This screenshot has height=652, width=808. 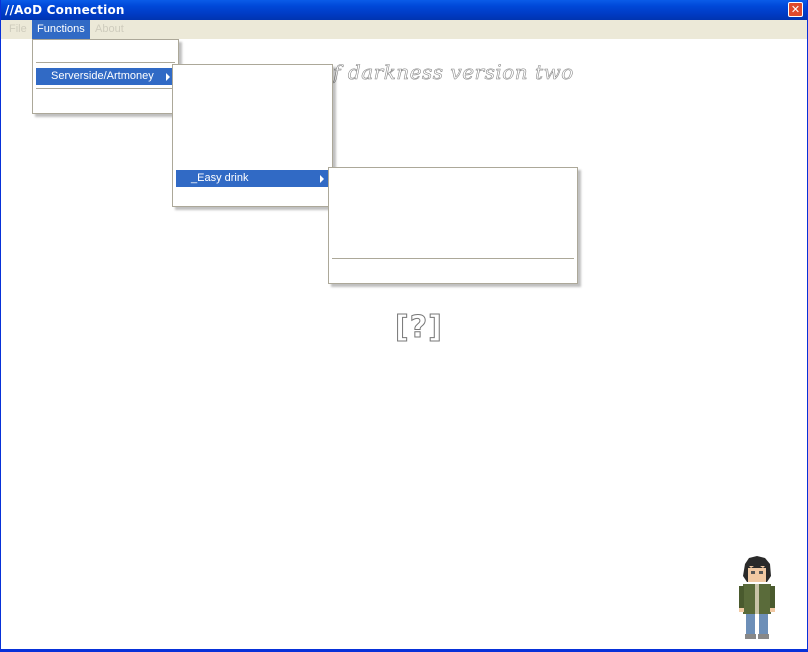 What do you see at coordinates (757, 597) in the screenshot?
I see `mascot-character-icon` at bounding box center [757, 597].